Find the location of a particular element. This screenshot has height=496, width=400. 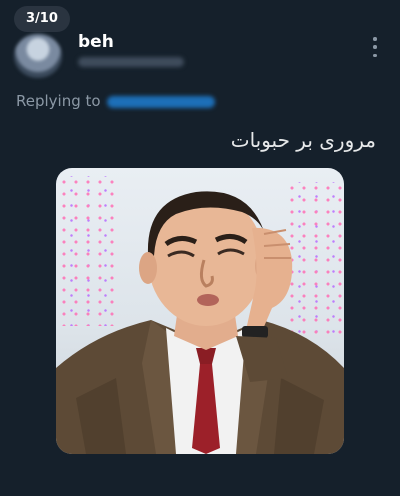

author-avatar is located at coordinates (38, 56).